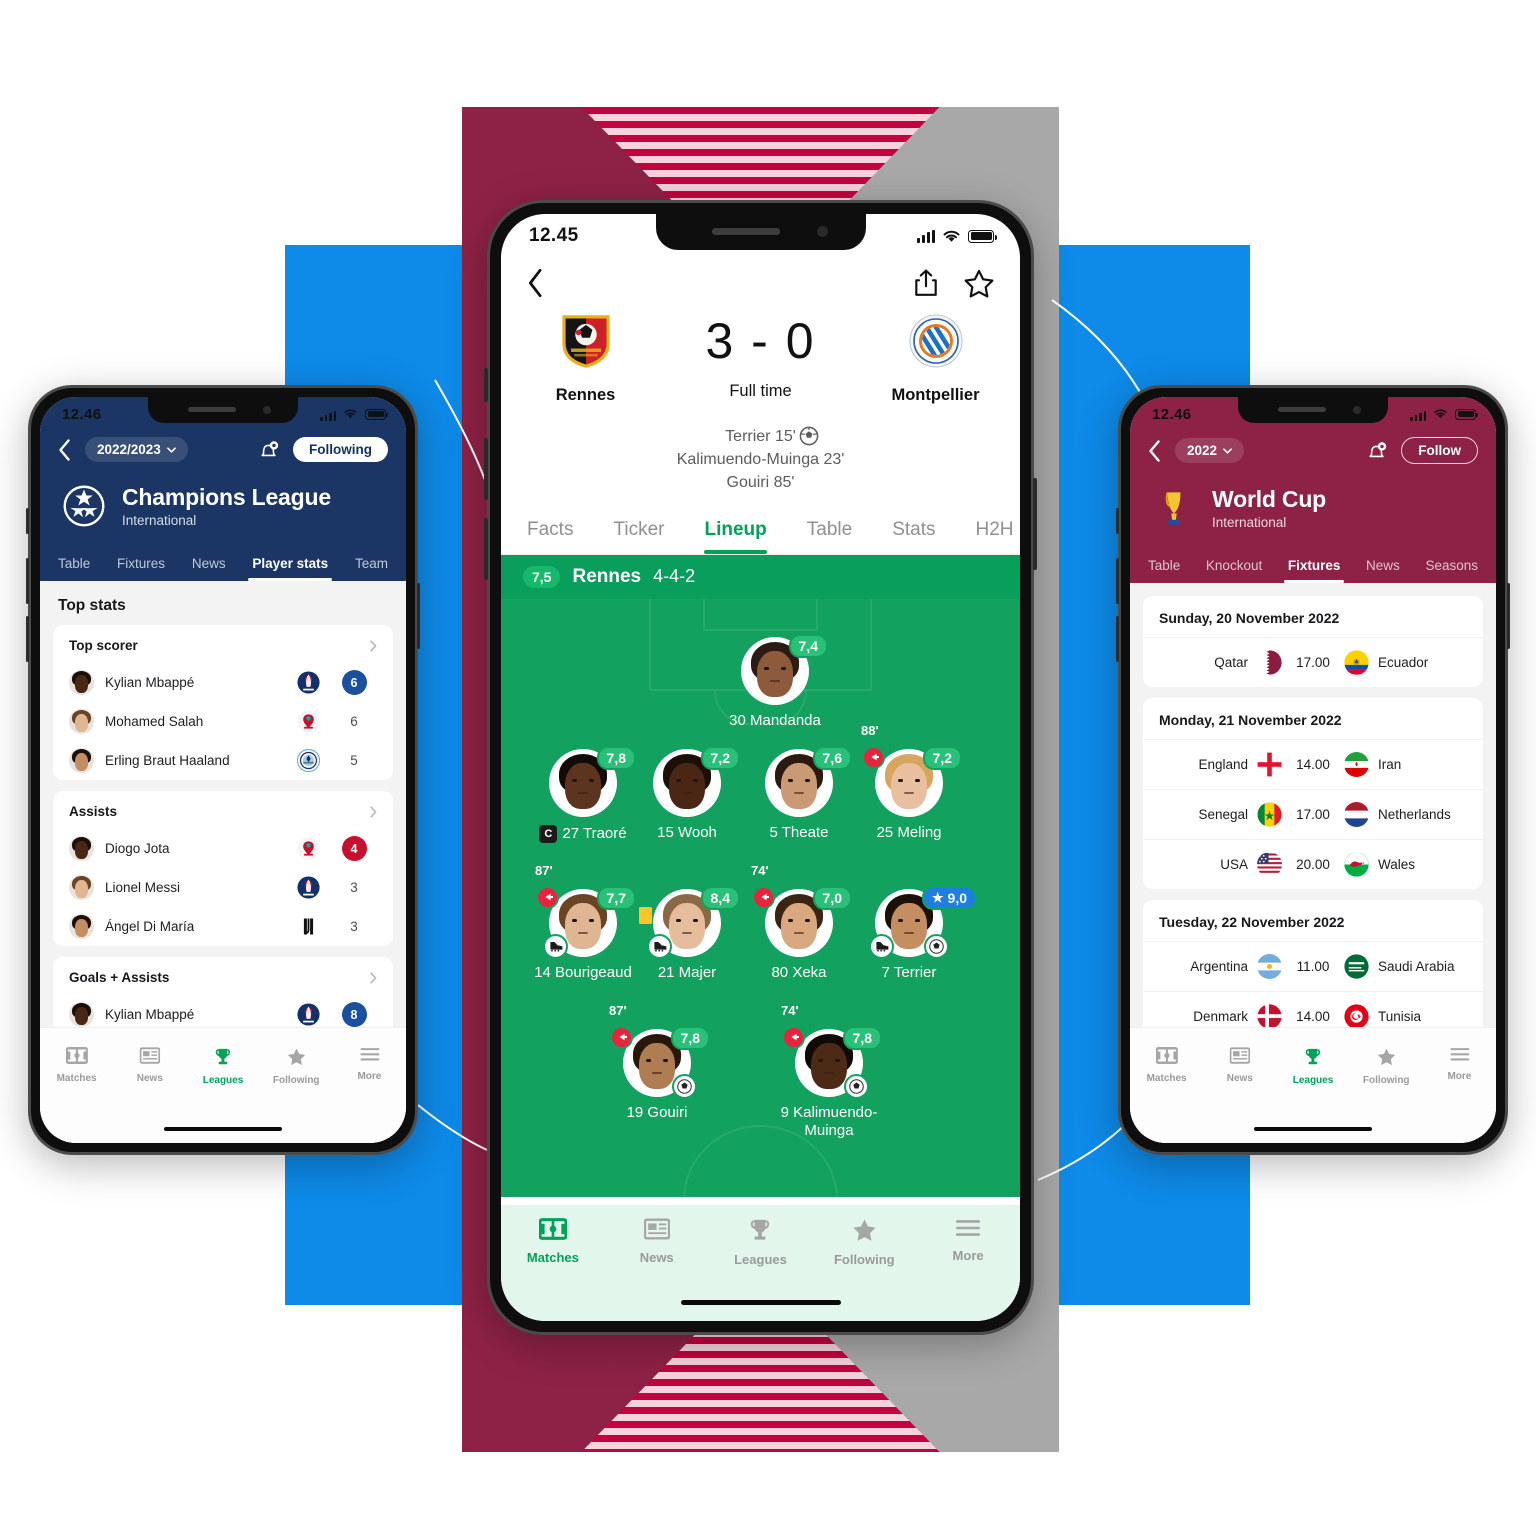 The height and width of the screenshot is (1536, 1536). What do you see at coordinates (979, 283) in the screenshot?
I see `star-outline-icon` at bounding box center [979, 283].